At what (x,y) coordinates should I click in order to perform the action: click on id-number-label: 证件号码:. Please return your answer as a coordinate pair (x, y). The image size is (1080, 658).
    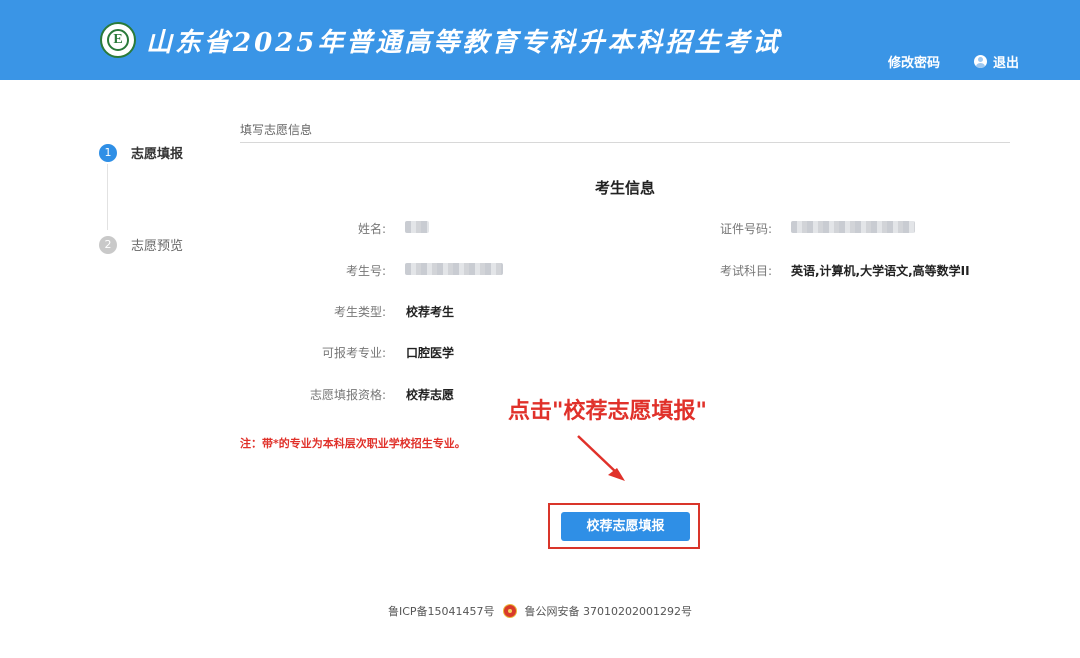
    Looking at the image, I should click on (745, 229).